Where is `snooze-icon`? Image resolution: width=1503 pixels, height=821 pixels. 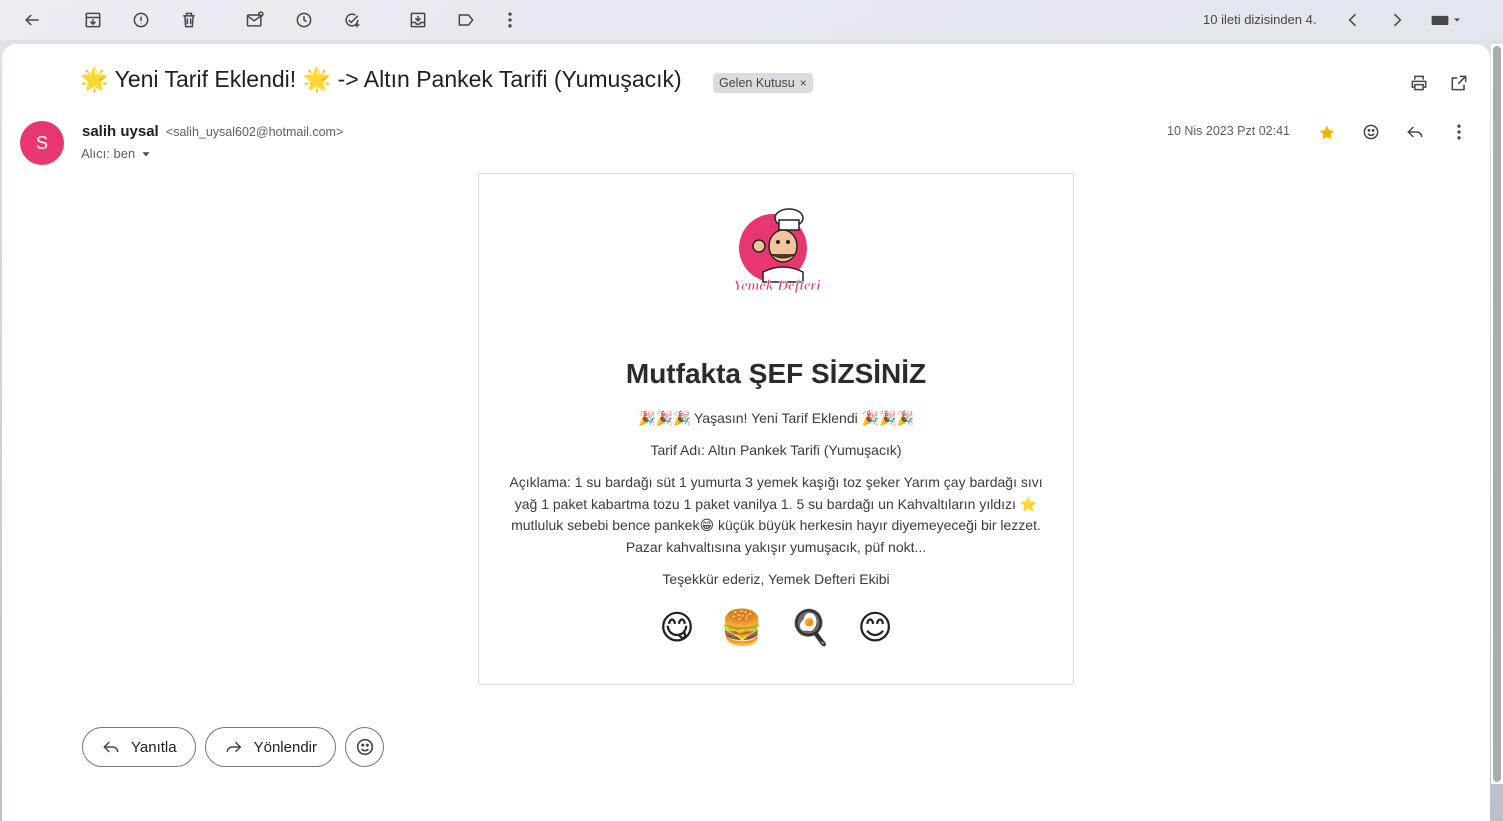
snooze-icon is located at coordinates (304, 20).